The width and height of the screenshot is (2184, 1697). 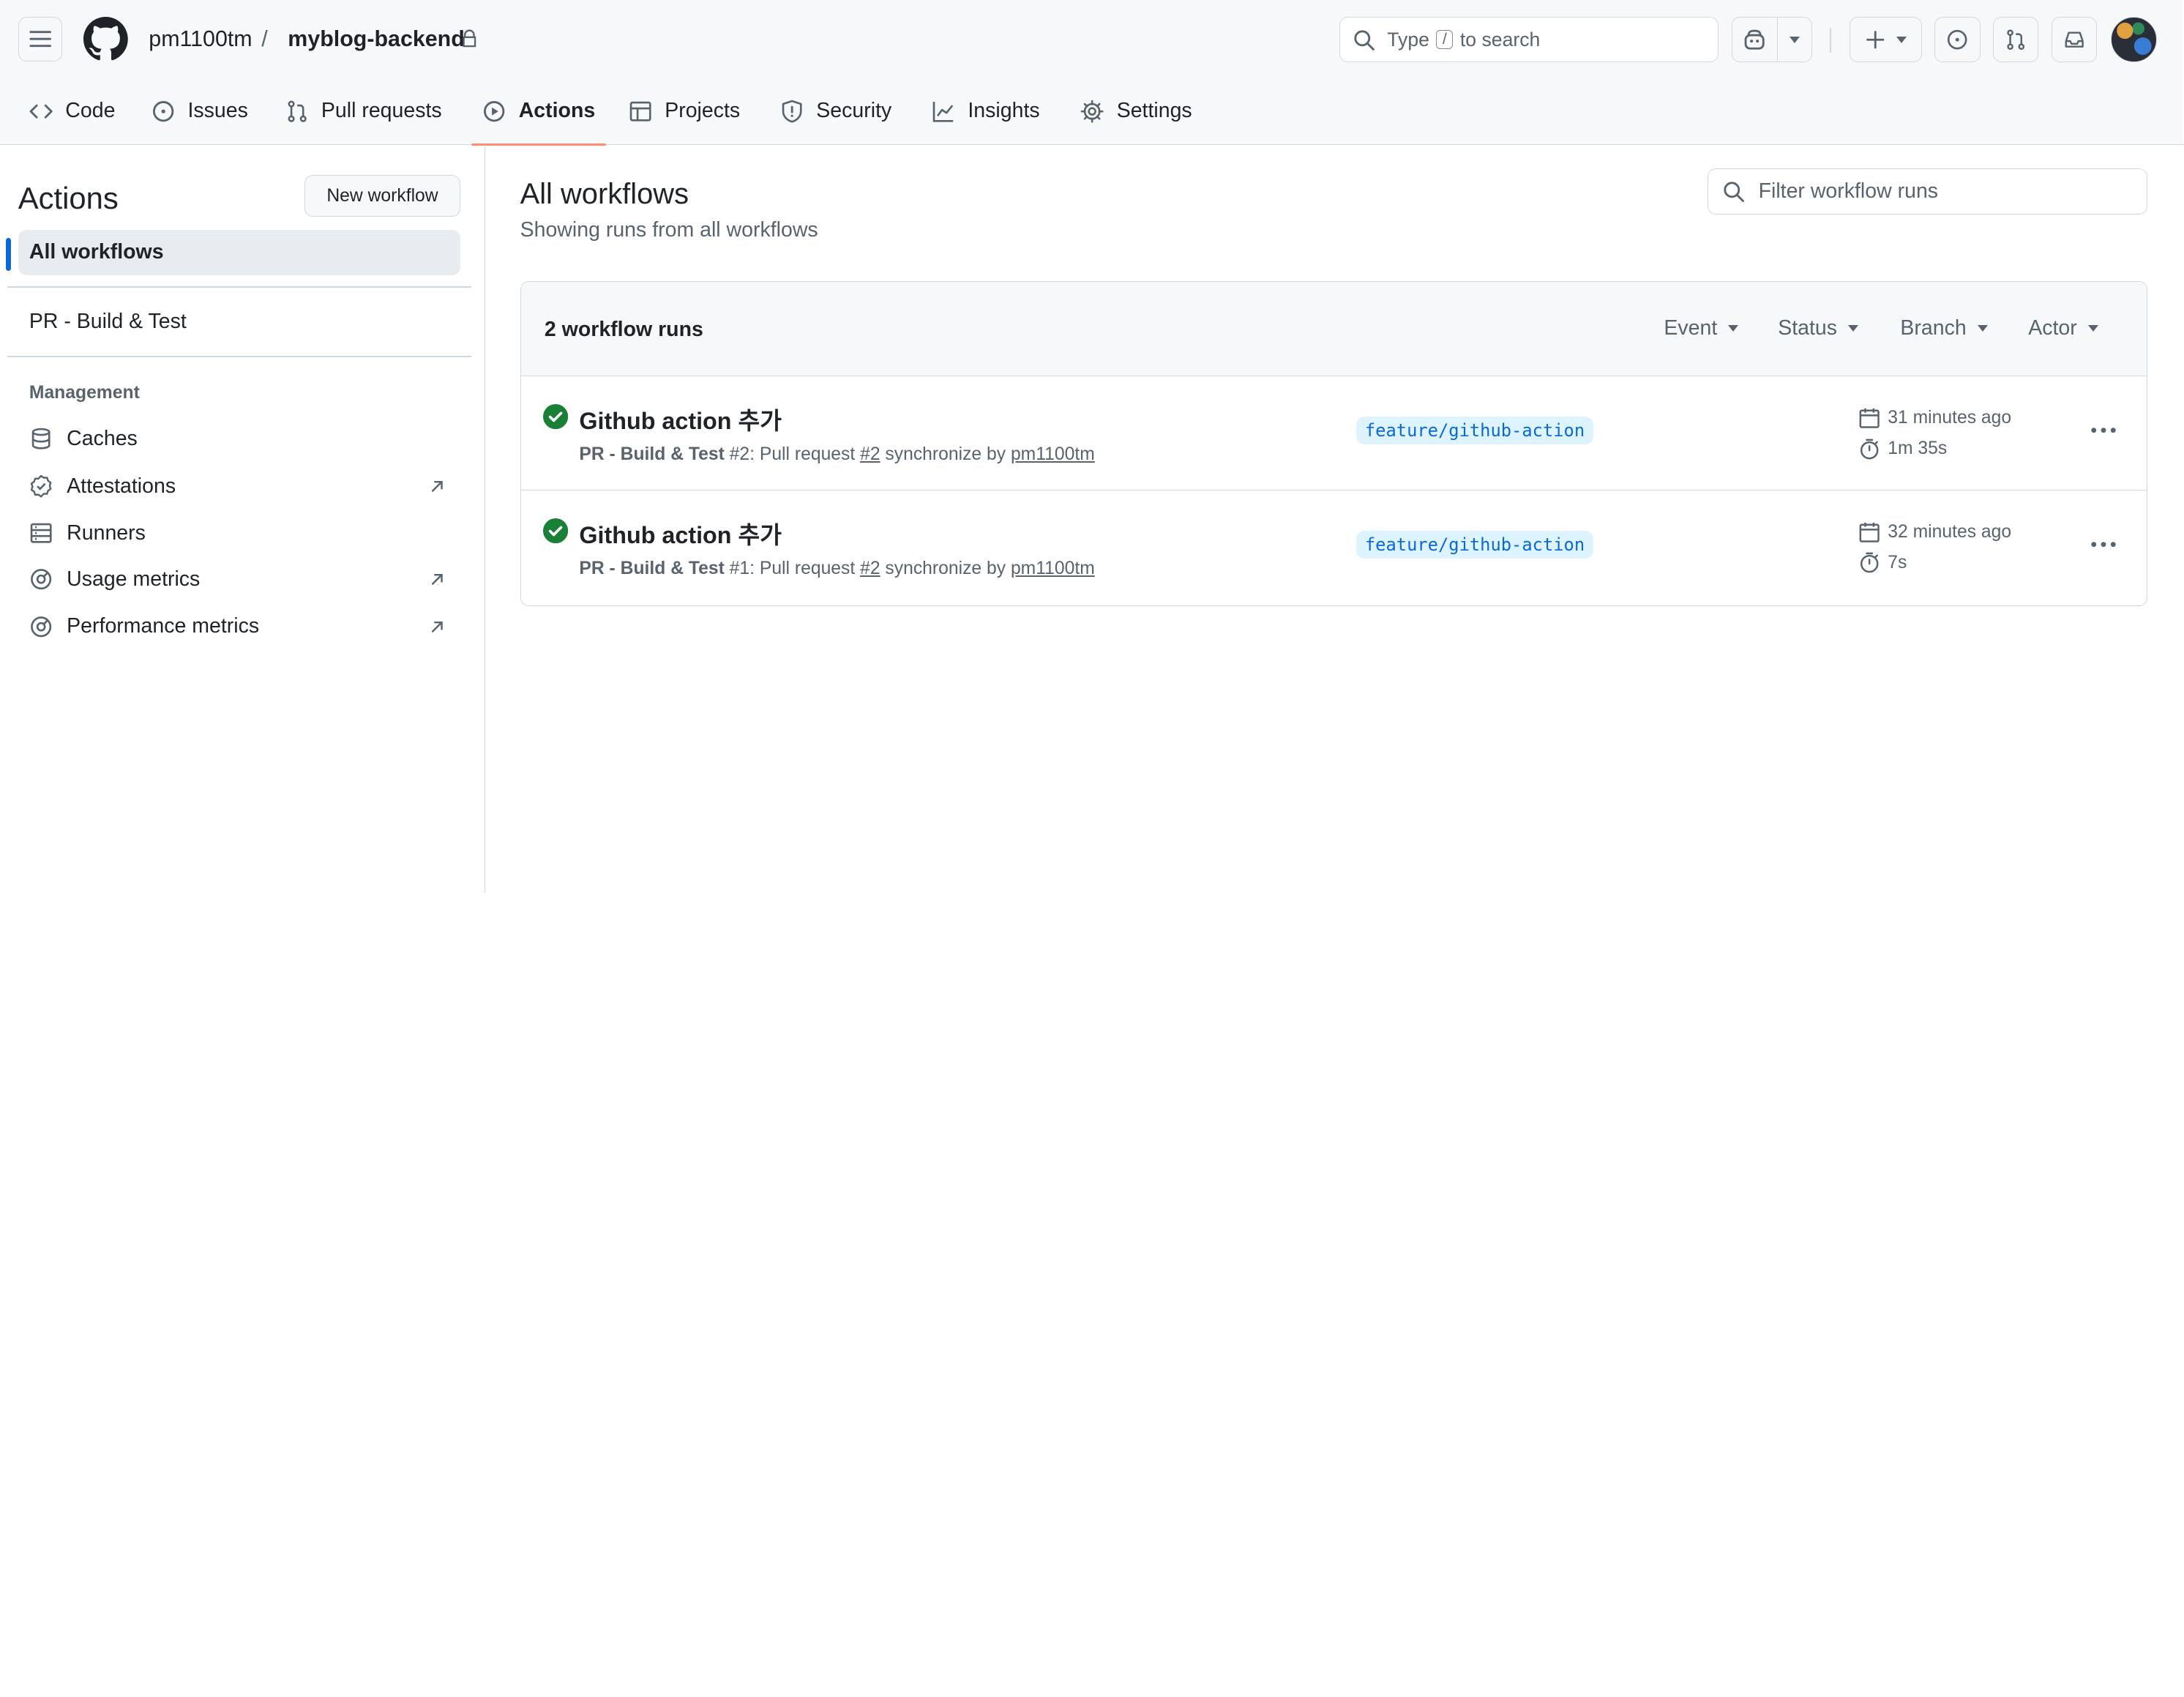 I want to click on copilot-button, so click(x=1755, y=39).